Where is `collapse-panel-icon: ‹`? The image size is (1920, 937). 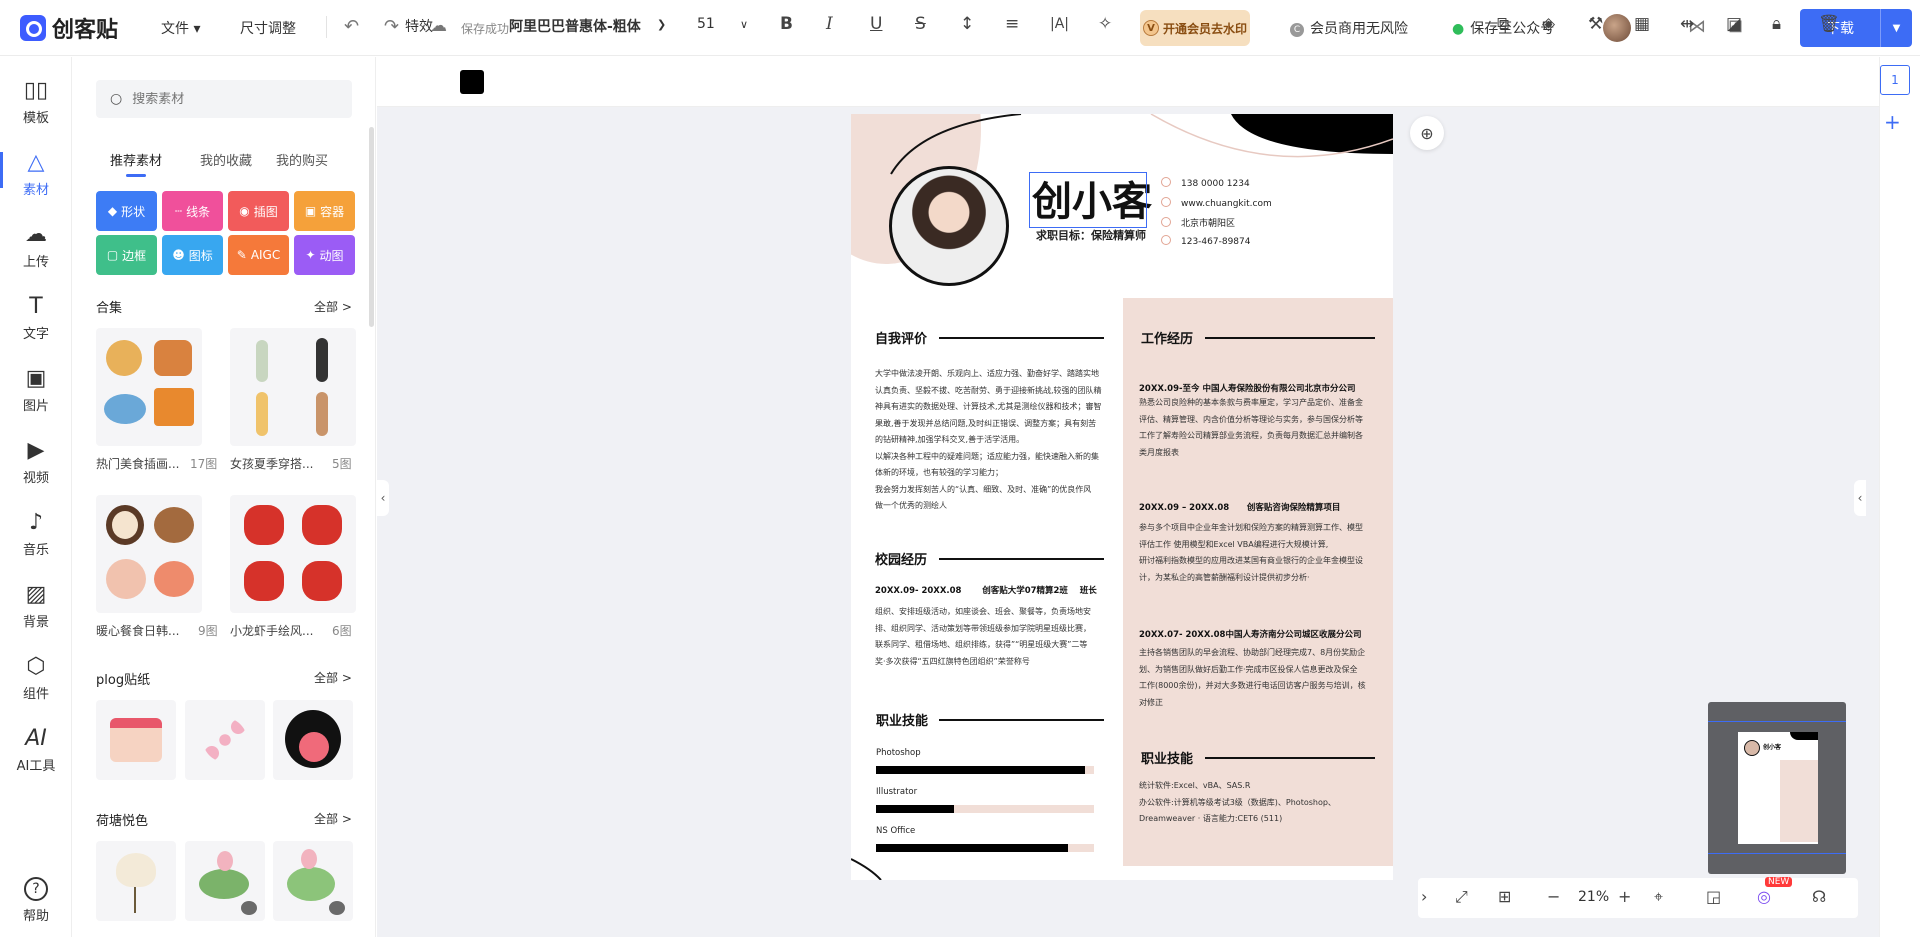
collapse-panel-icon: ‹ is located at coordinates (383, 498).